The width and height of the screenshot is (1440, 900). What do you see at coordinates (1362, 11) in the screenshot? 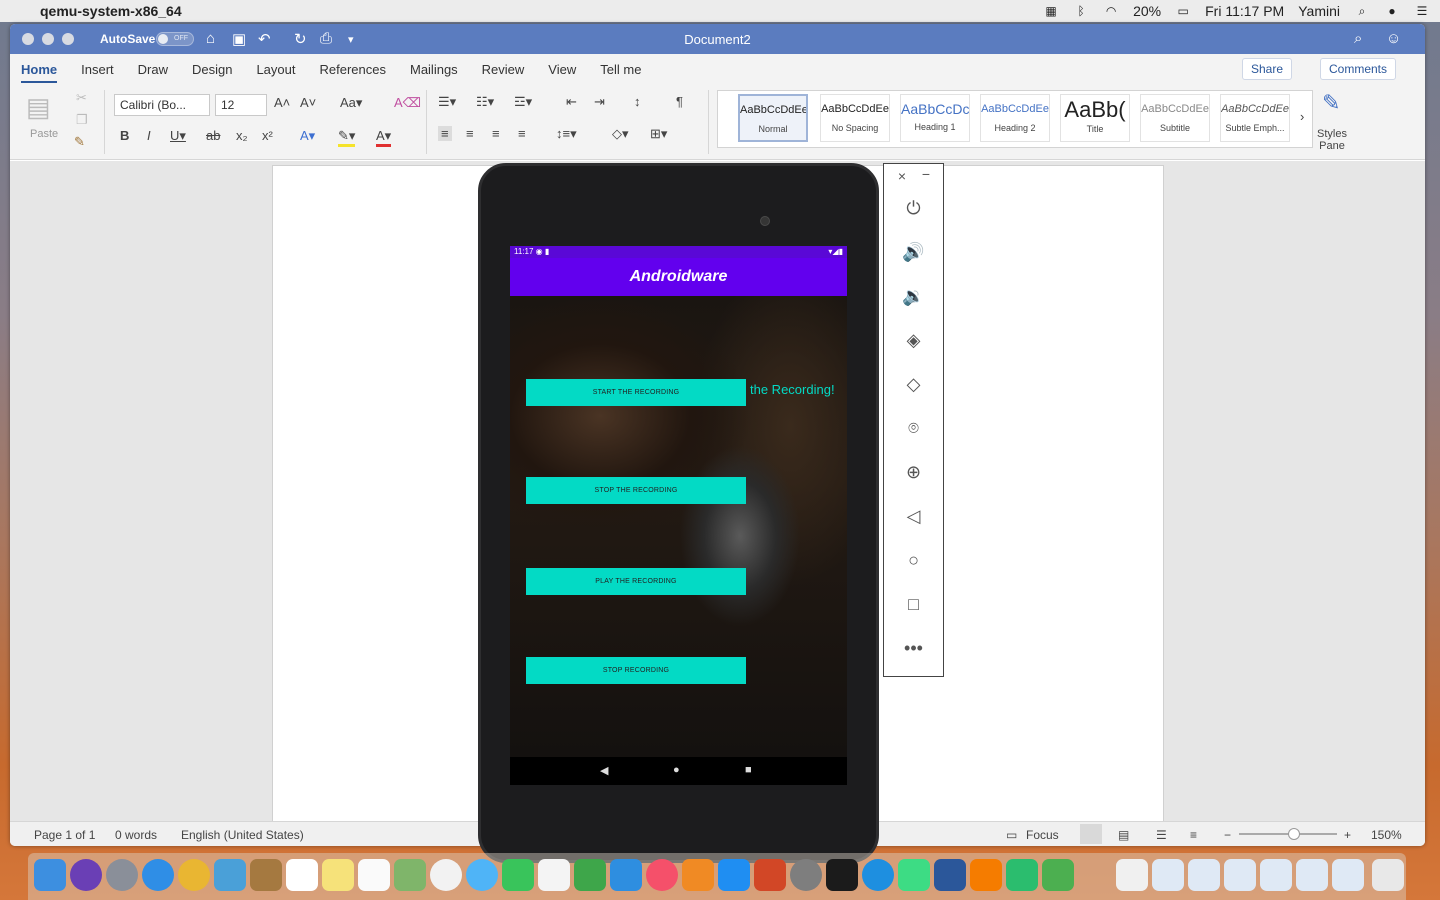
I see `spotlight-search-icon: ⌕` at bounding box center [1362, 11].